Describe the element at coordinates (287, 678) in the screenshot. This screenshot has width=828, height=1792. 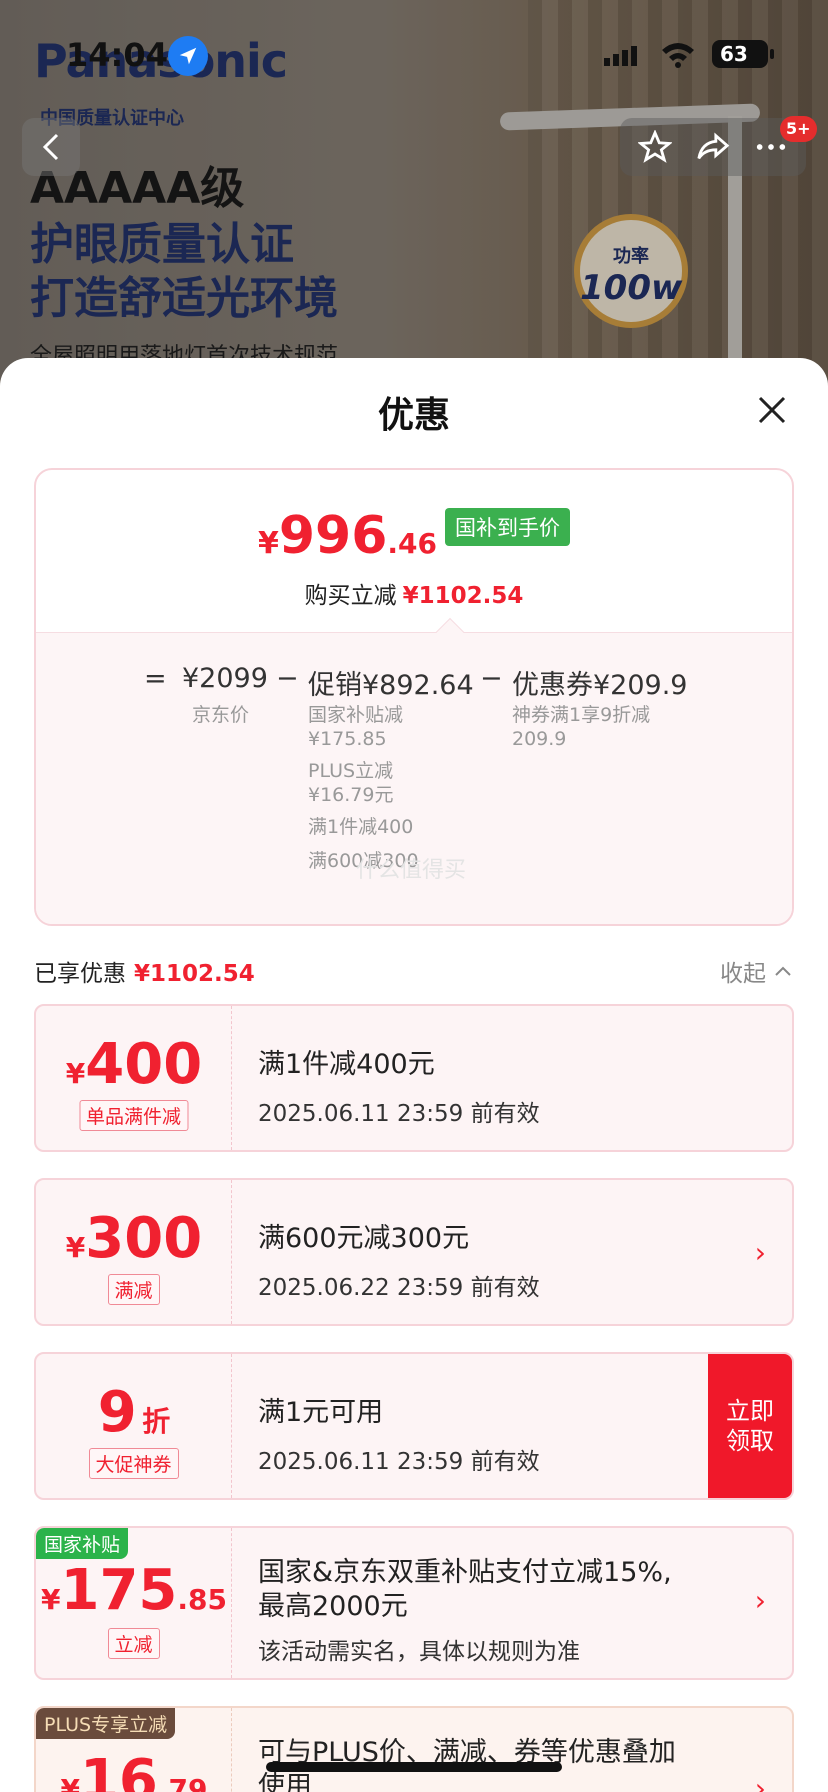
I see `minus-sign-1: −` at that location.